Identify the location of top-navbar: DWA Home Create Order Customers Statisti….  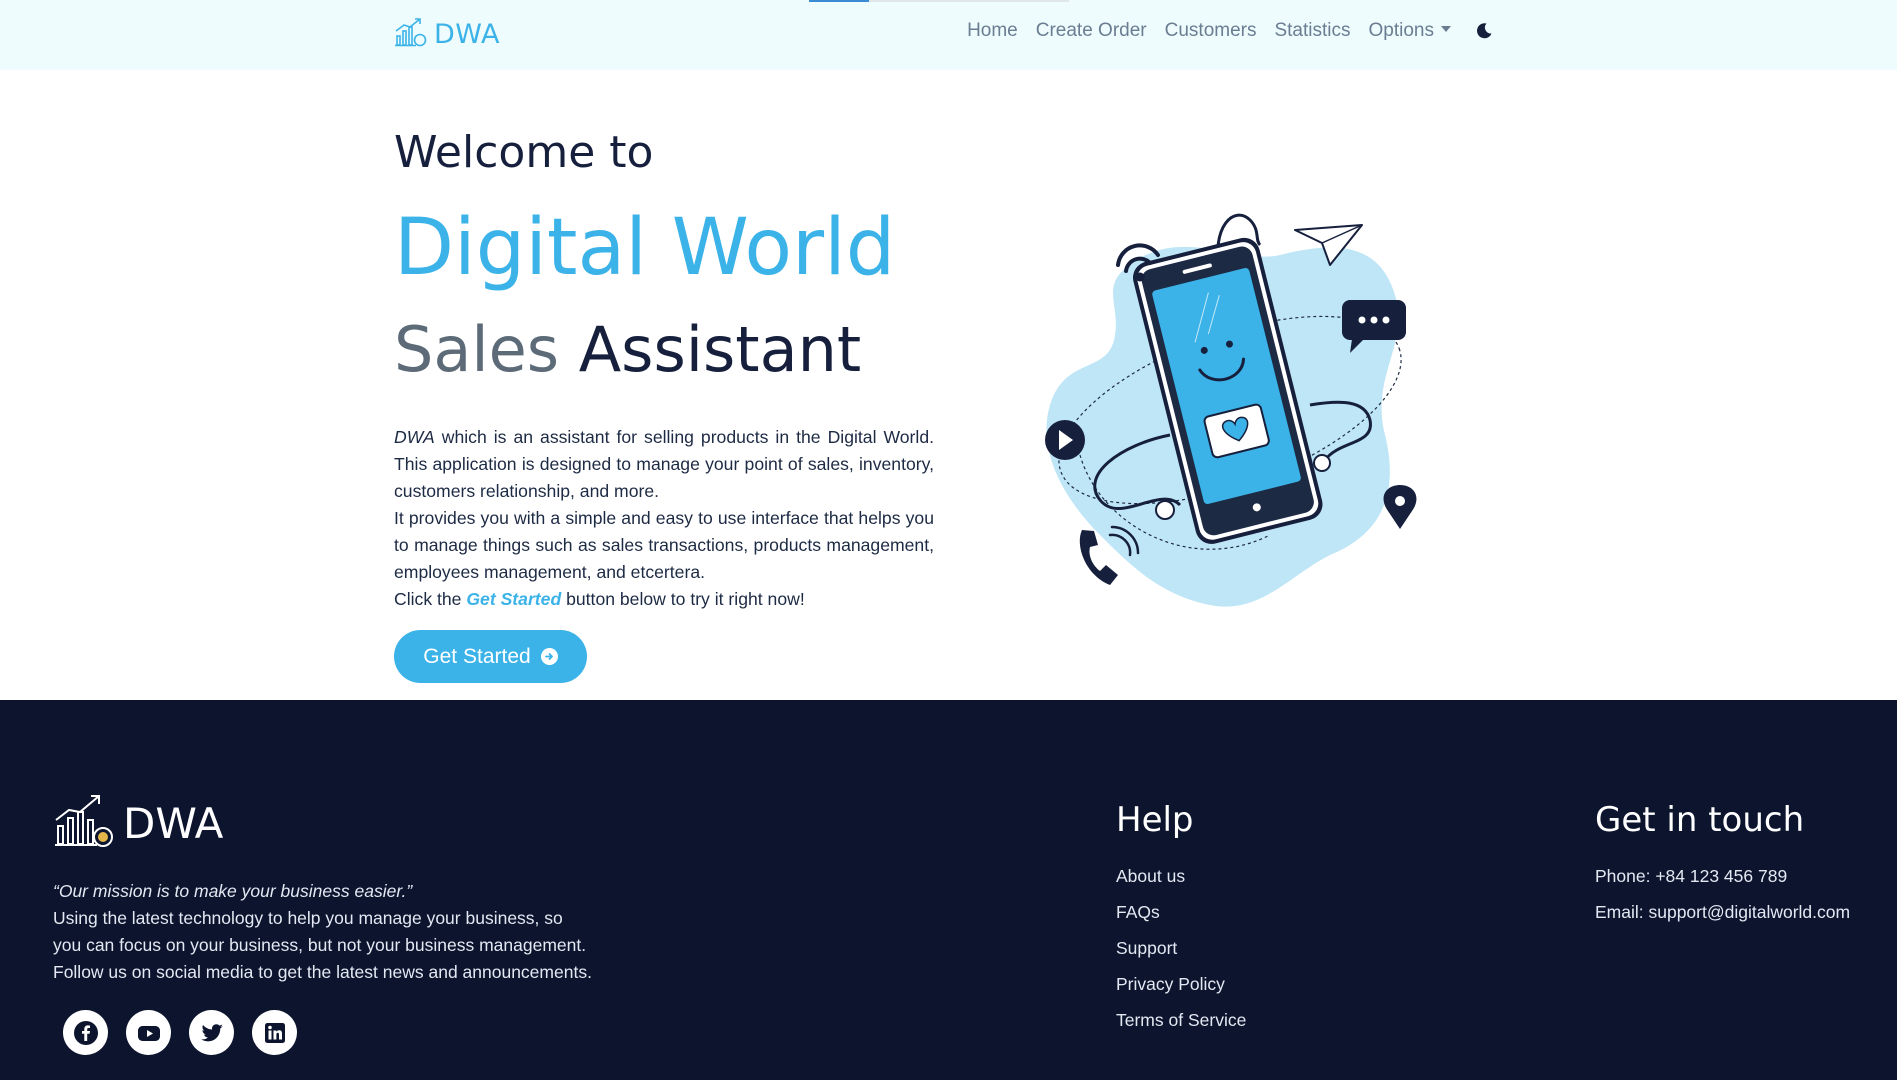
(948, 35).